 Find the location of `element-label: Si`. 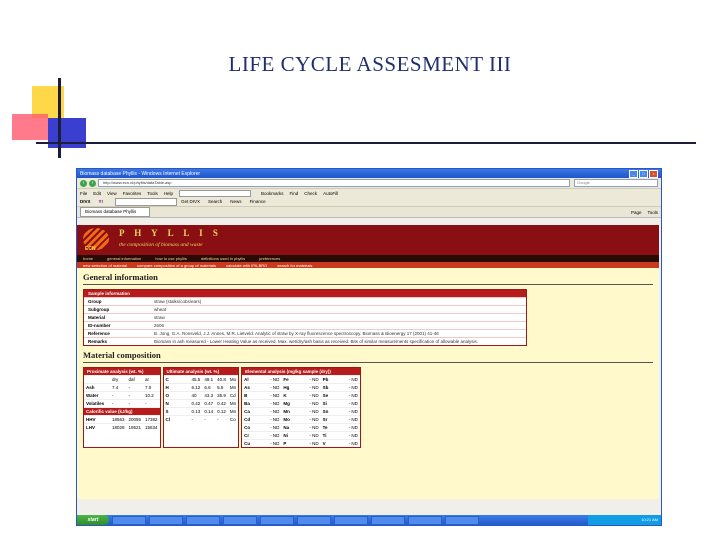

element-label: Si is located at coordinates (333, 403).